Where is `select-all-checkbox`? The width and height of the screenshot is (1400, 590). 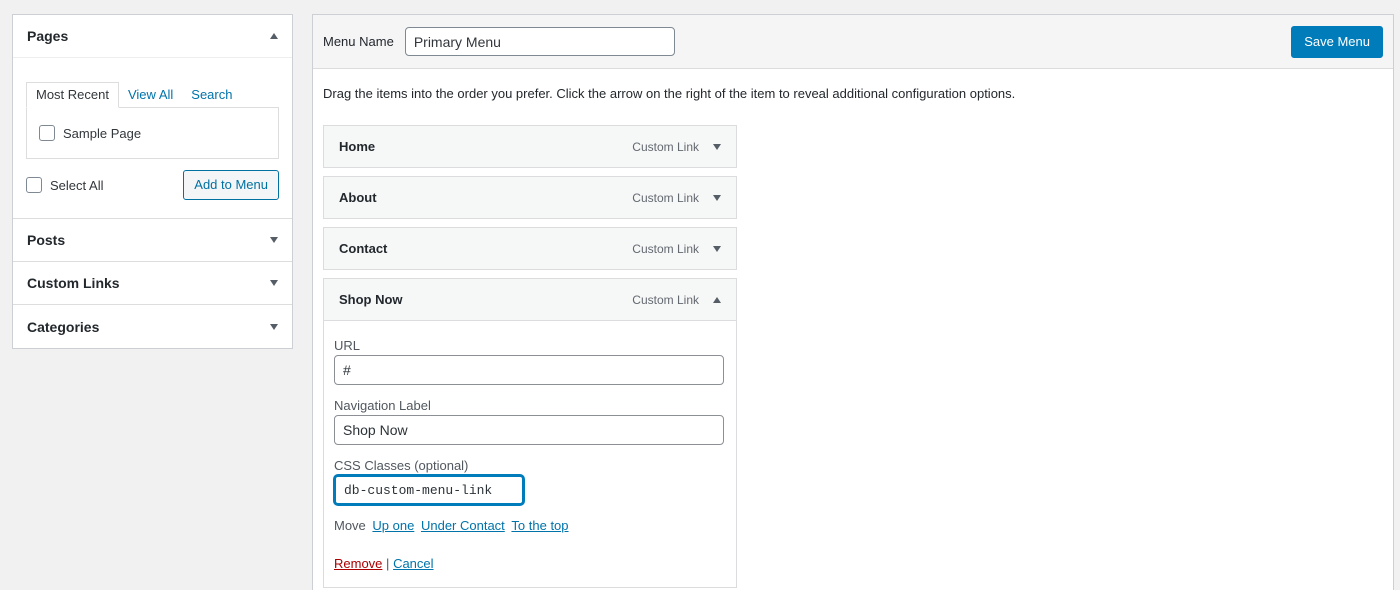
select-all-checkbox is located at coordinates (34, 185).